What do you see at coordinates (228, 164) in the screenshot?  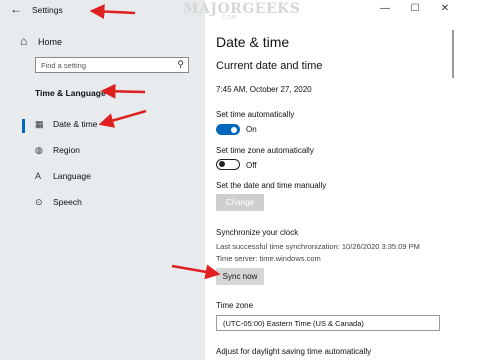 I see `set-timezone-auto-toggle` at bounding box center [228, 164].